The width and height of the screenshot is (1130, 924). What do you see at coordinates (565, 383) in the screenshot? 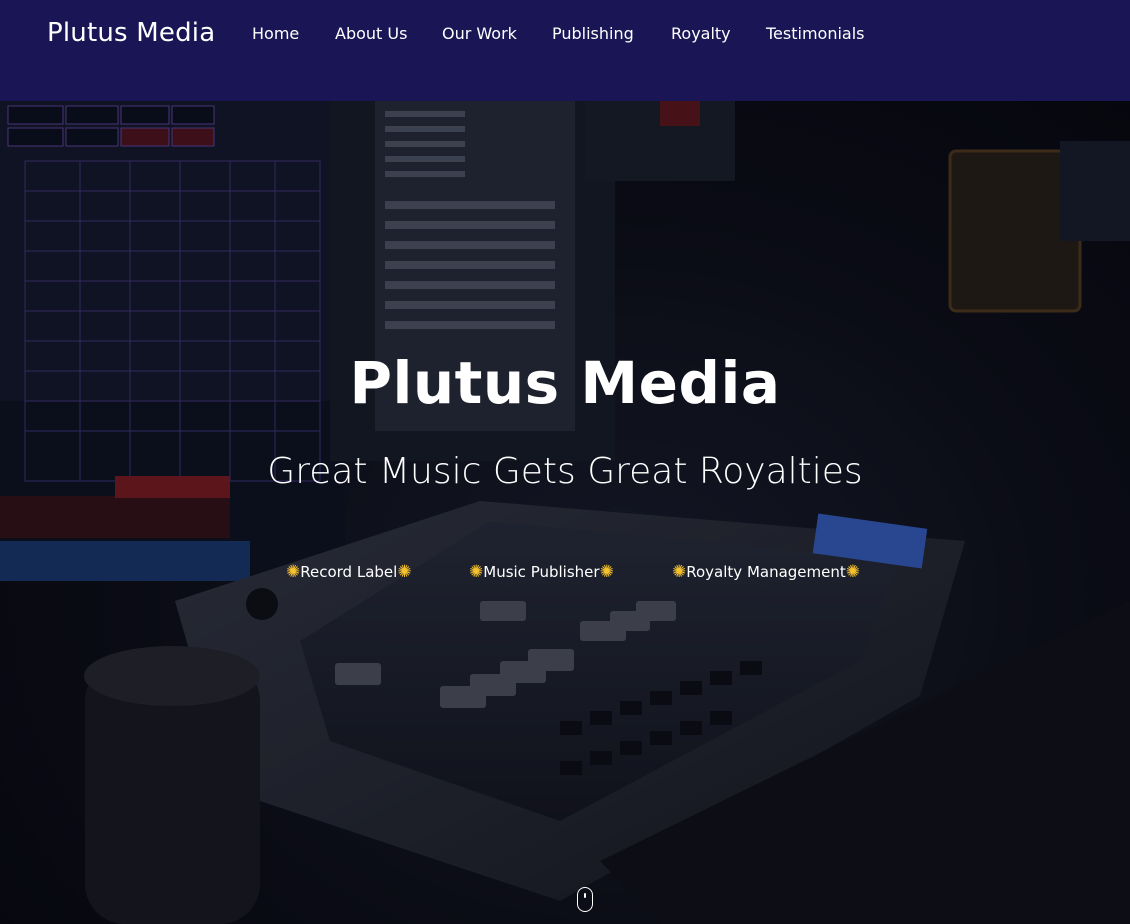
I see `hero-title: Plutus Media` at bounding box center [565, 383].